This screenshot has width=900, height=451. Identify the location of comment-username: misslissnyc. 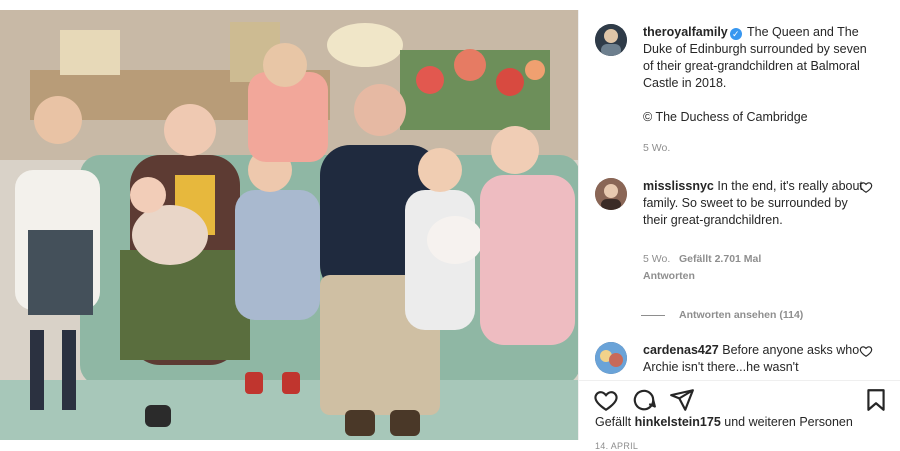
(678, 186).